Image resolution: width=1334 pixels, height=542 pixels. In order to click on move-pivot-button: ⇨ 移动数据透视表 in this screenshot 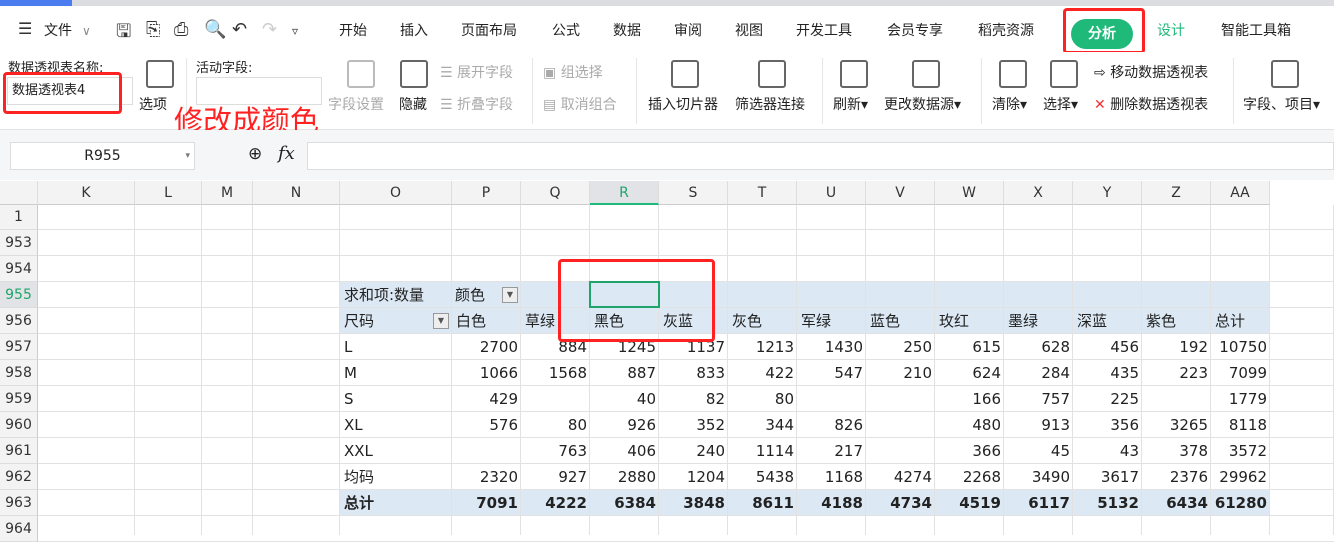, I will do `click(1151, 72)`.